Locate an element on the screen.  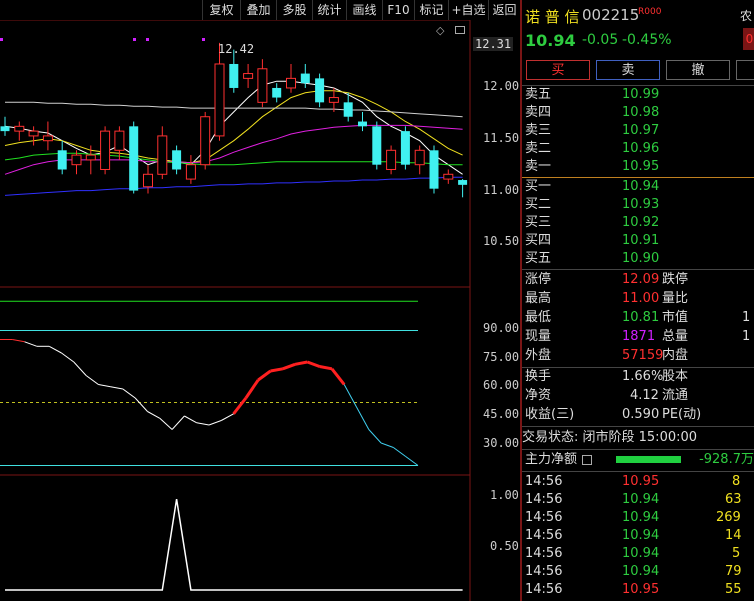
overlay-button: 叠加 is located at coordinates (258, 10).